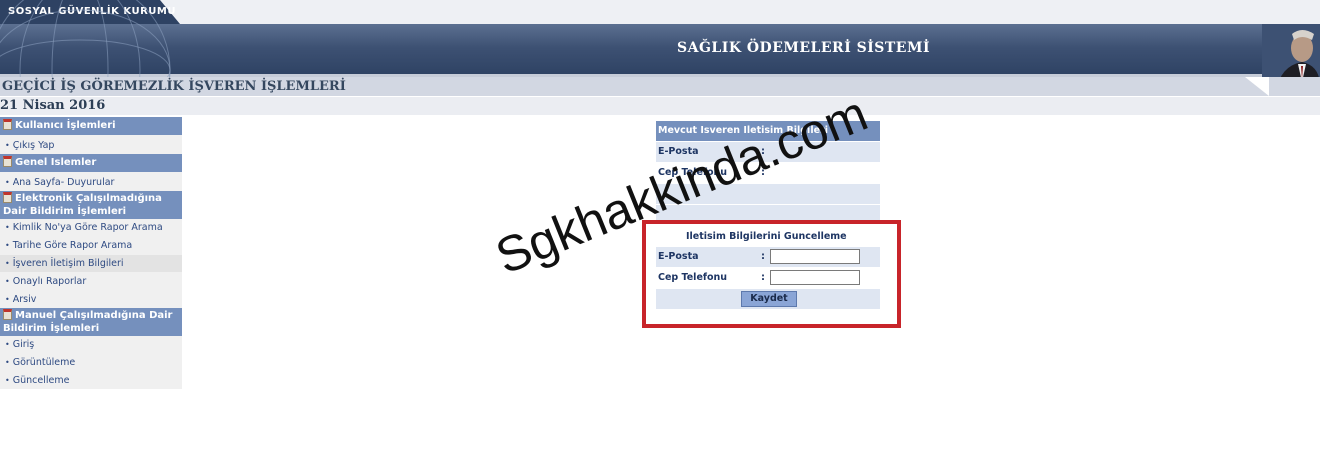 The width and height of the screenshot is (1320, 456). I want to click on sidebar-item-tarihe-gore-arama: • Tarihe Göre Rapor Arama, so click(91, 245).